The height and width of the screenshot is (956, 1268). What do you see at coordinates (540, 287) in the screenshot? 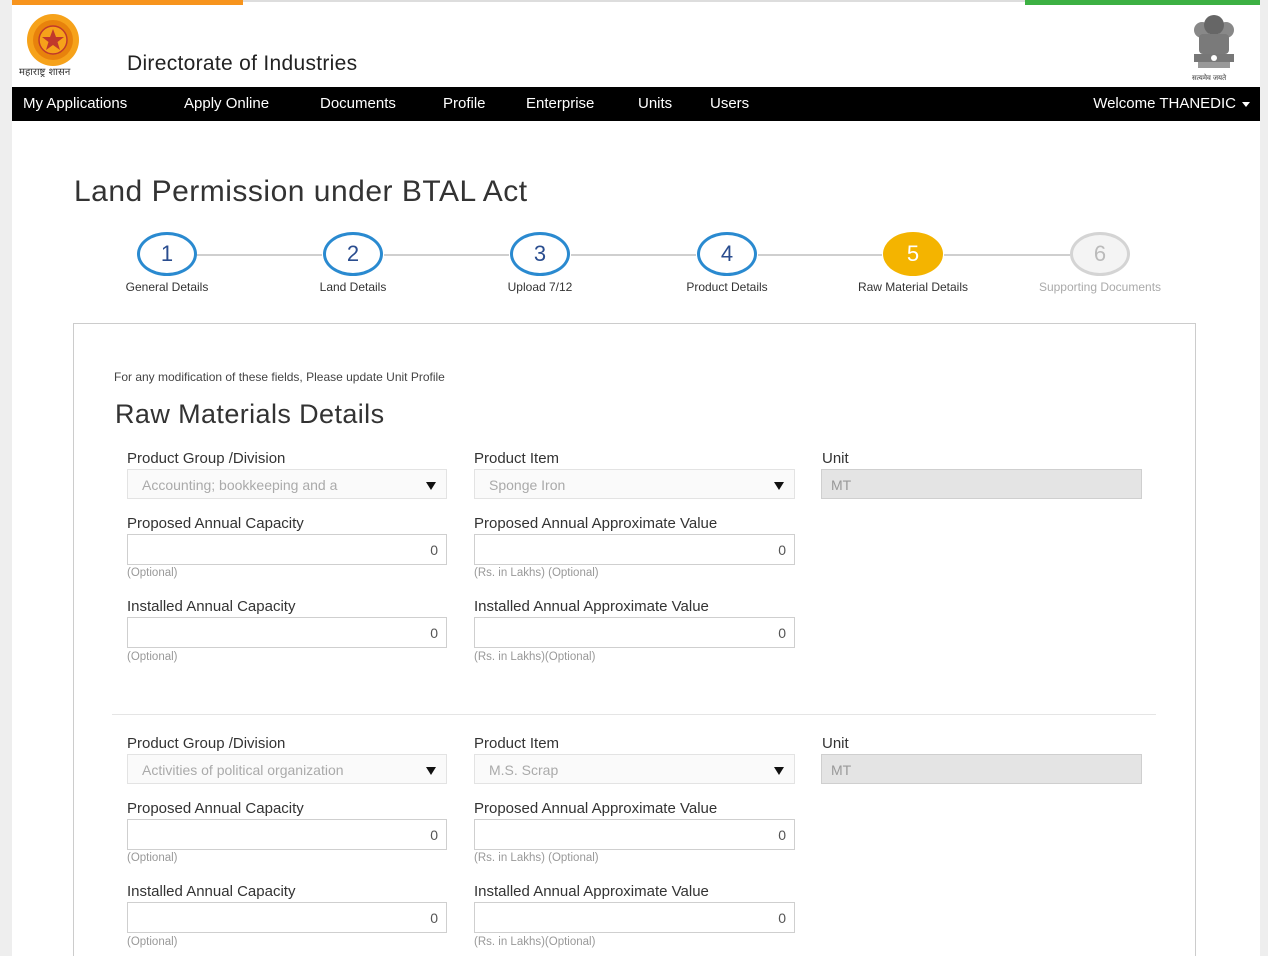
I see `step-3-label: Upload 7/12` at bounding box center [540, 287].